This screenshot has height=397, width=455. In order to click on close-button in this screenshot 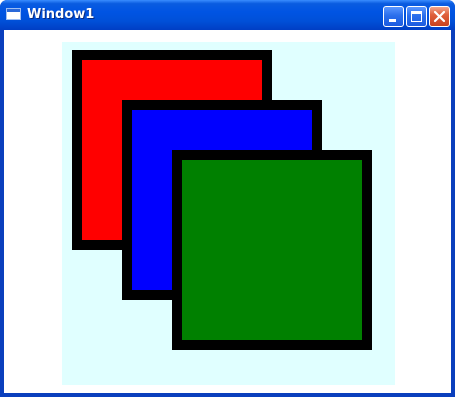, I will do `click(439, 16)`.